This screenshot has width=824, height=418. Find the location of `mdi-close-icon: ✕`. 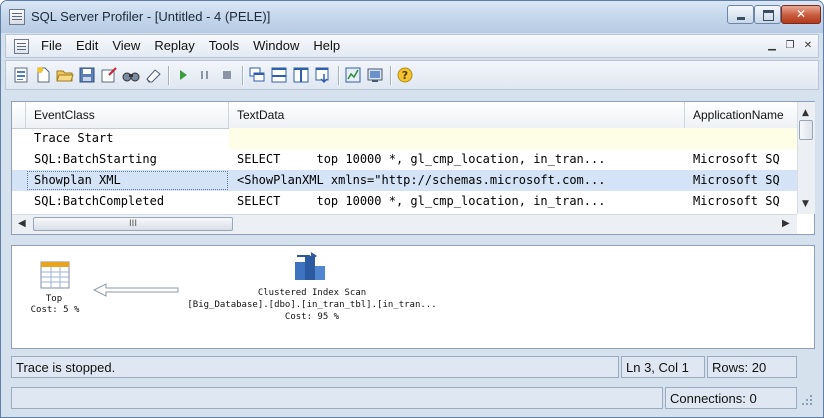

mdi-close-icon: ✕ is located at coordinates (808, 46).